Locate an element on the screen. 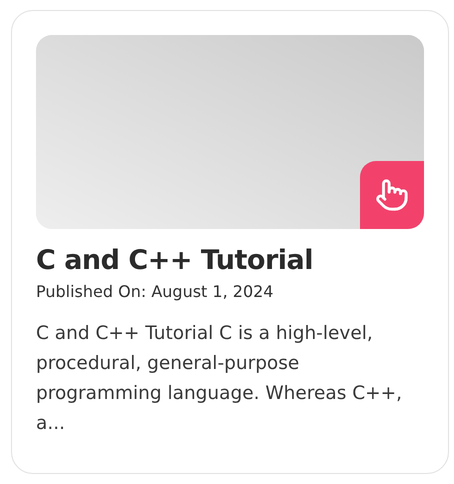 This screenshot has height=484, width=454. hand-pointer-icon is located at coordinates (392, 195).